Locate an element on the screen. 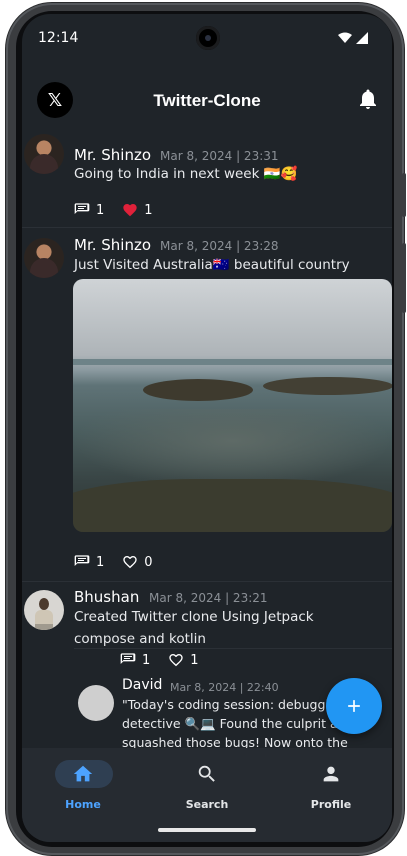 This screenshot has height=856, width=407. plus-icon is located at coordinates (354, 706).